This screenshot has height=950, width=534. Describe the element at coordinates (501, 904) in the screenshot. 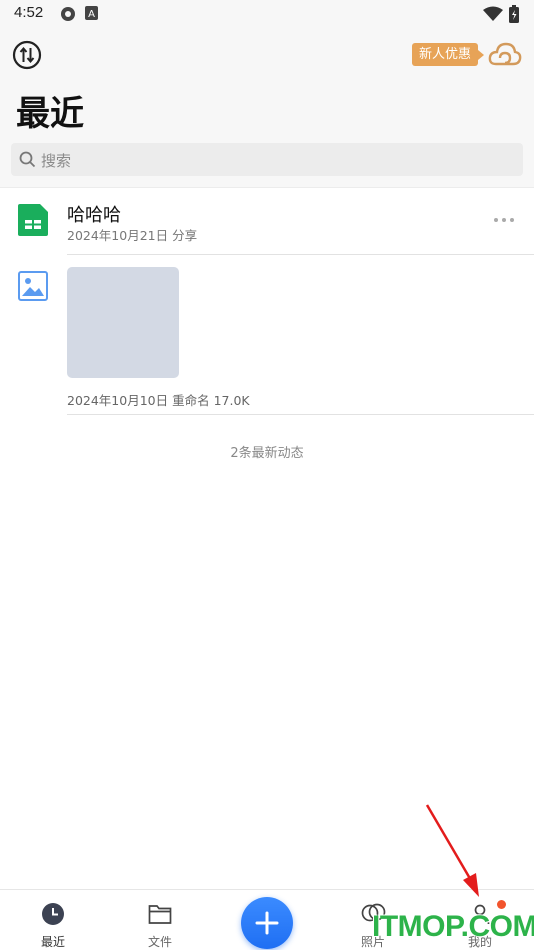

I see `notification-dot` at that location.